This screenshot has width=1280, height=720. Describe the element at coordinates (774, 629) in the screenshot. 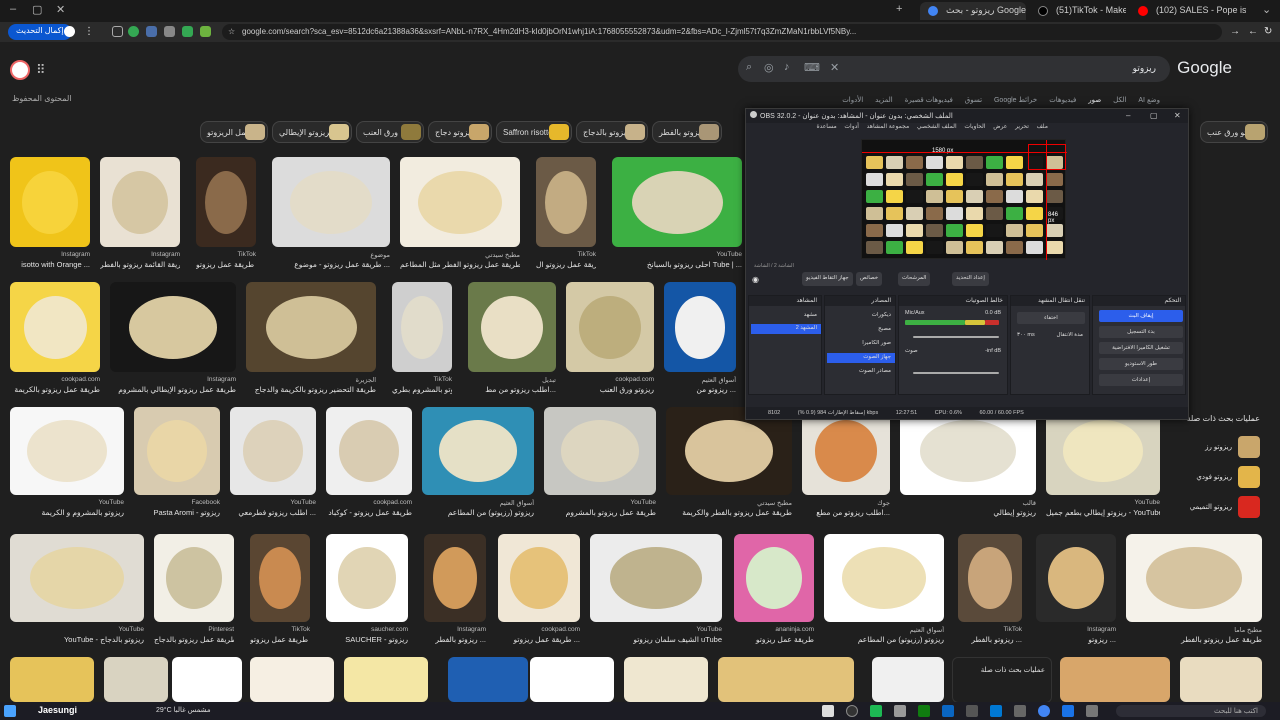

I see `image-source: ananinja.com` at that location.